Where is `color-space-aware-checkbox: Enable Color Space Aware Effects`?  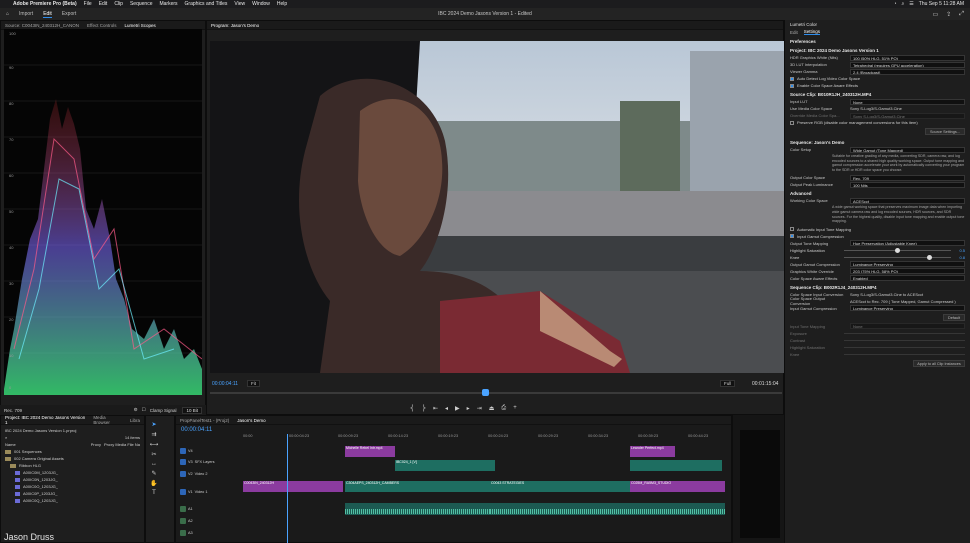
color-space-aware-checkbox: Enable Color Space Aware Effects is located at coordinates (877, 85).